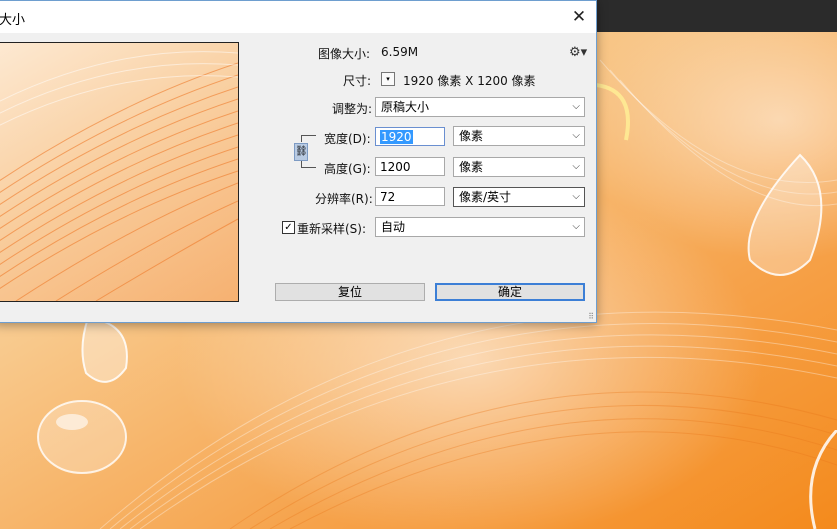 This screenshot has width=837, height=529. Describe the element at coordinates (471, 167) in the screenshot. I see `height-unit-value: 像素` at that location.